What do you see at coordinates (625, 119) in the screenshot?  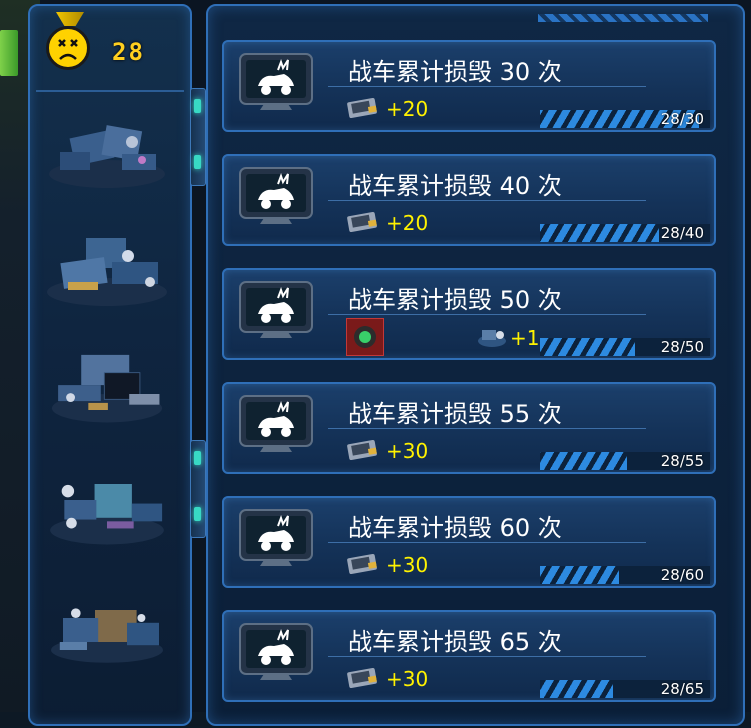 I see `progress-bar: 28/30` at bounding box center [625, 119].